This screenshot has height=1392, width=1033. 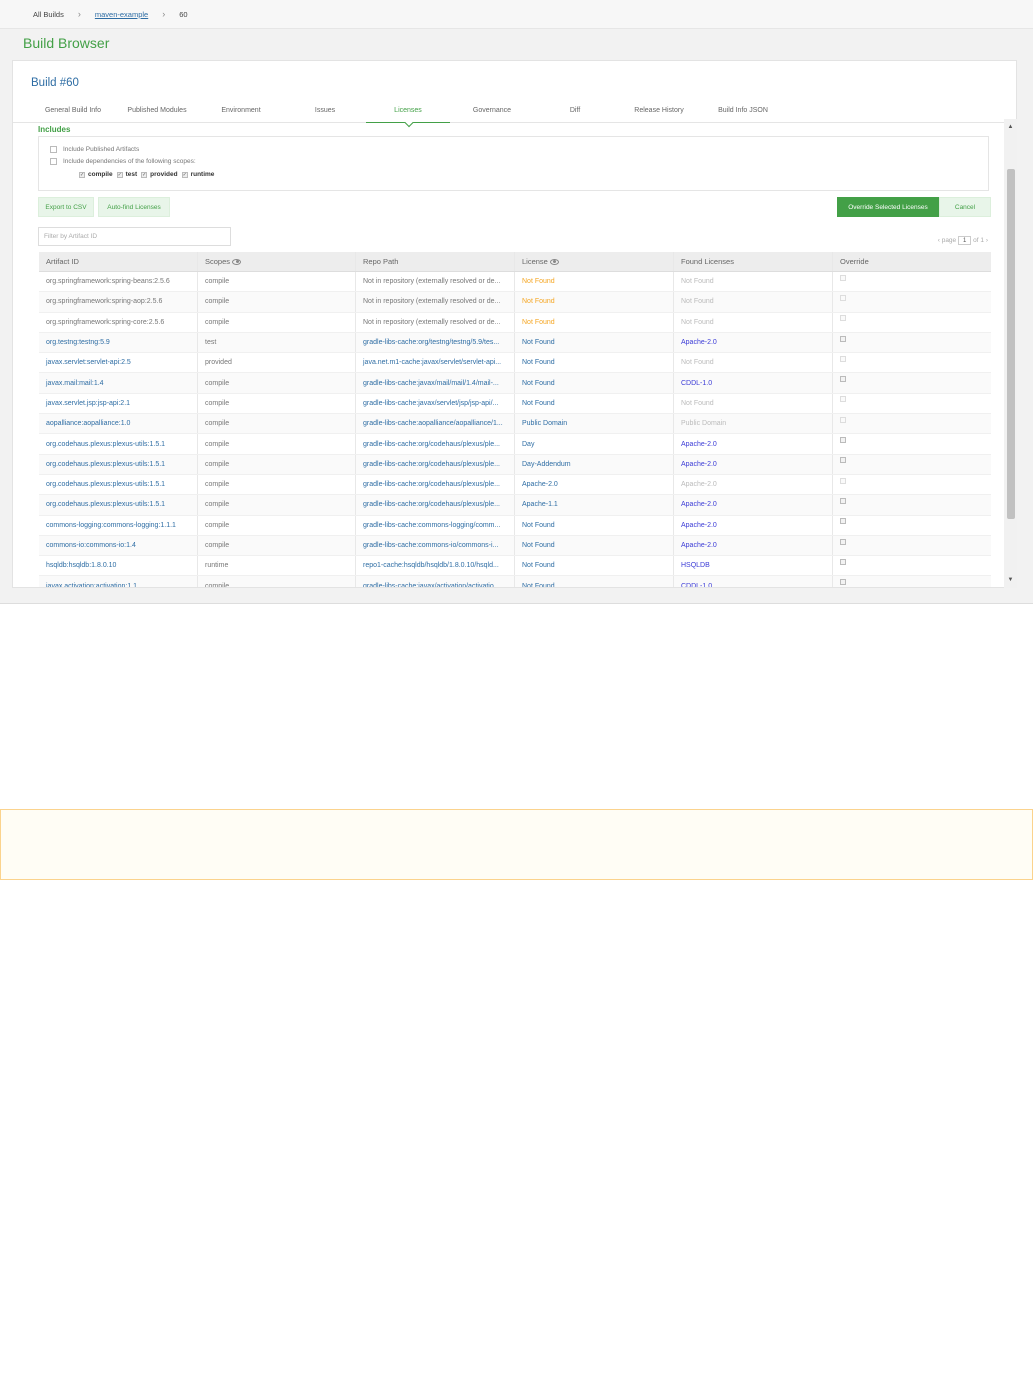 What do you see at coordinates (100, 174) in the screenshot?
I see `scope-compile-label: compile` at bounding box center [100, 174].